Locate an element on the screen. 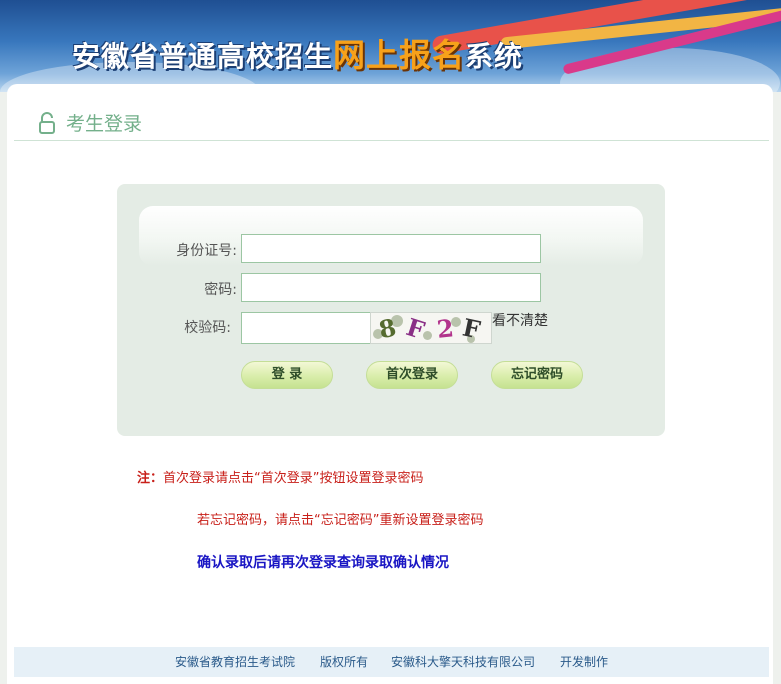 The image size is (781, 684). footer-rights: 版权所有 is located at coordinates (344, 662).